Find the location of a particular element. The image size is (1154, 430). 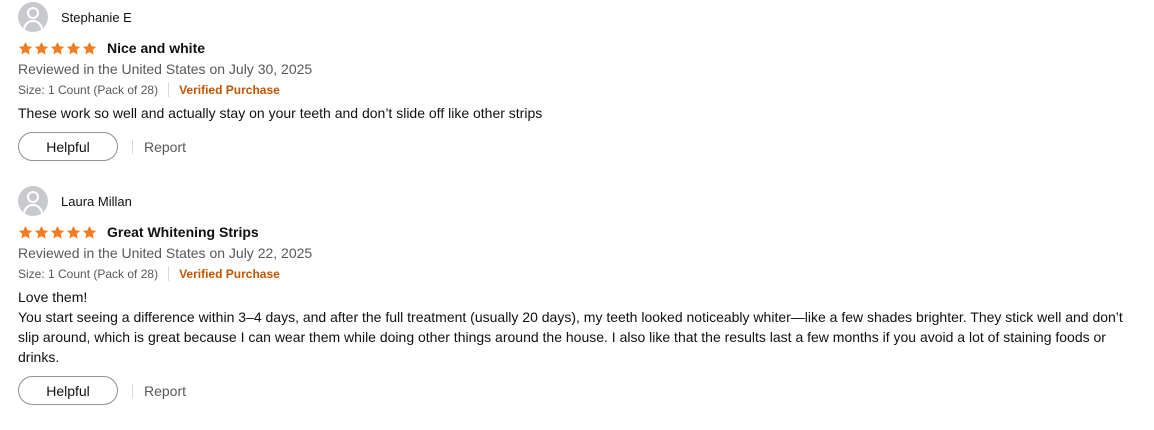

reviewer-name: Stephanie E is located at coordinates (96, 17).